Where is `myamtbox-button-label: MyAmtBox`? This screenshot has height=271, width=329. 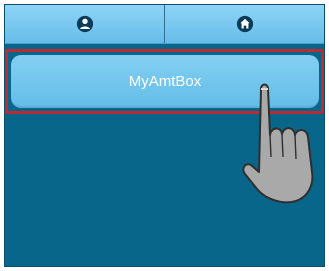
myamtbox-button-label: MyAmtBox is located at coordinates (165, 81).